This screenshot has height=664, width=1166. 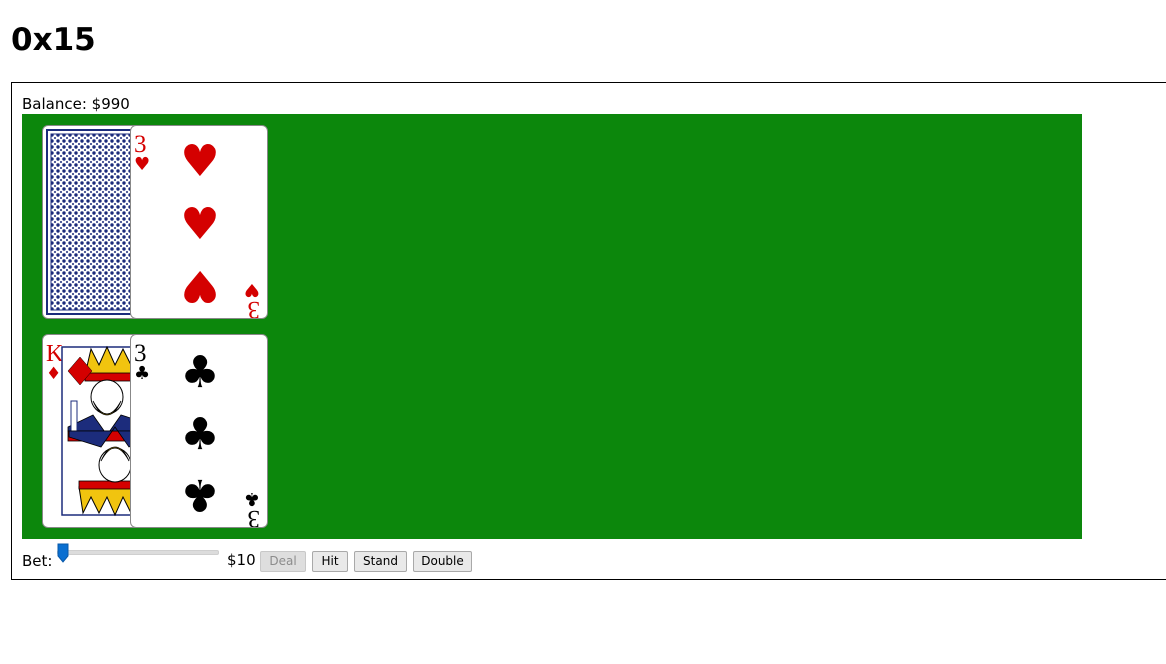 I want to click on stand-button: Stand, so click(x=380, y=561).